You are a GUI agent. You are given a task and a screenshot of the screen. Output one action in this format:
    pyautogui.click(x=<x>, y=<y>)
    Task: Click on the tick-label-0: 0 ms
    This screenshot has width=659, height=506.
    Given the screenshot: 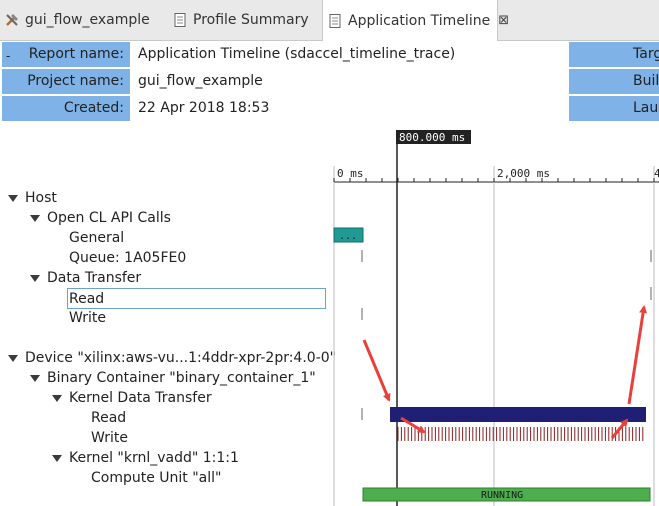 What is the action you would take?
    pyautogui.click(x=350, y=173)
    